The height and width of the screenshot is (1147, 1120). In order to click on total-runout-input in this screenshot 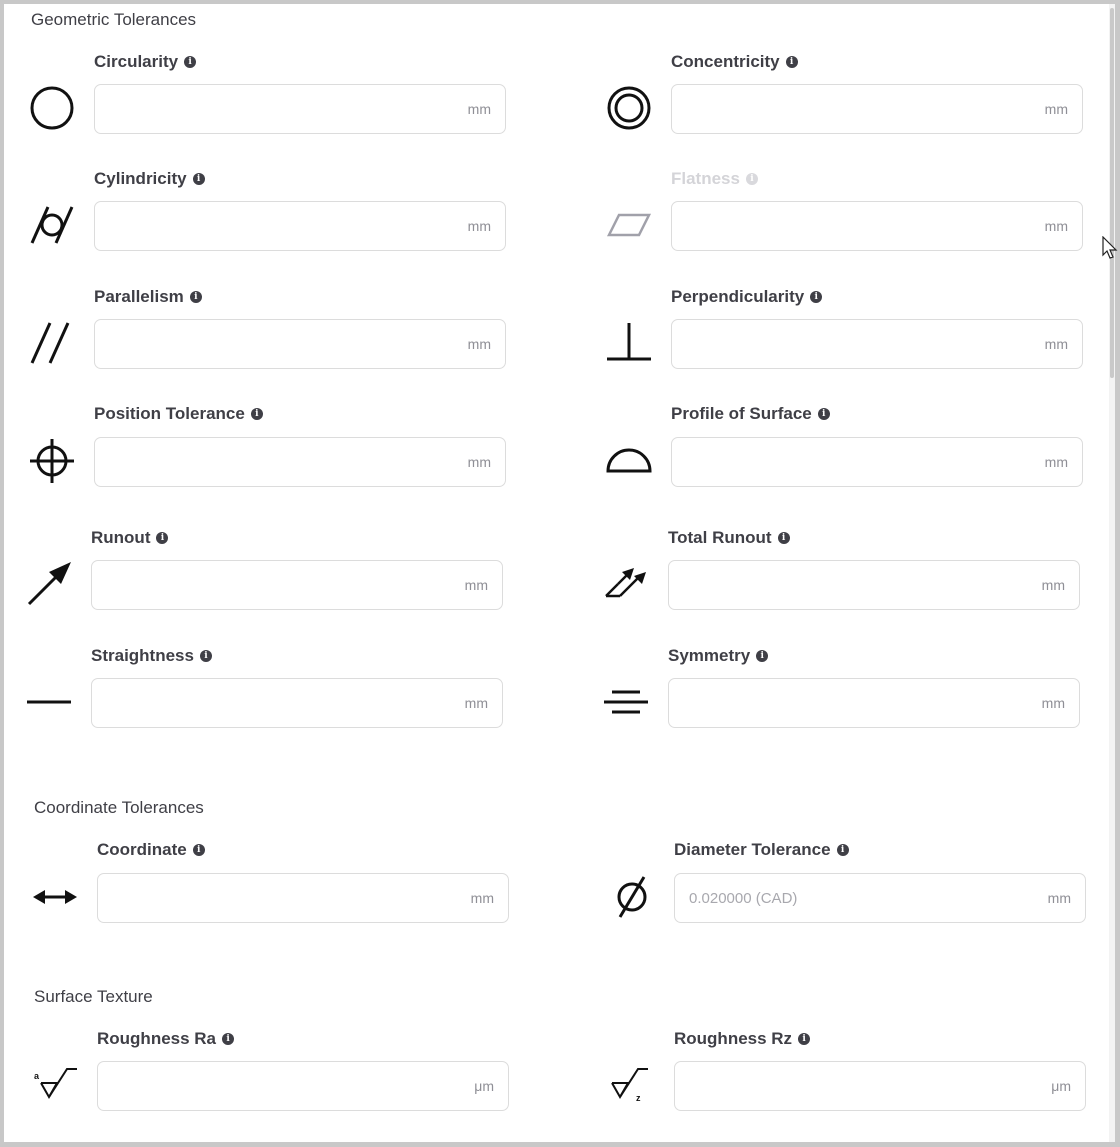, I will do `click(855, 585)`.